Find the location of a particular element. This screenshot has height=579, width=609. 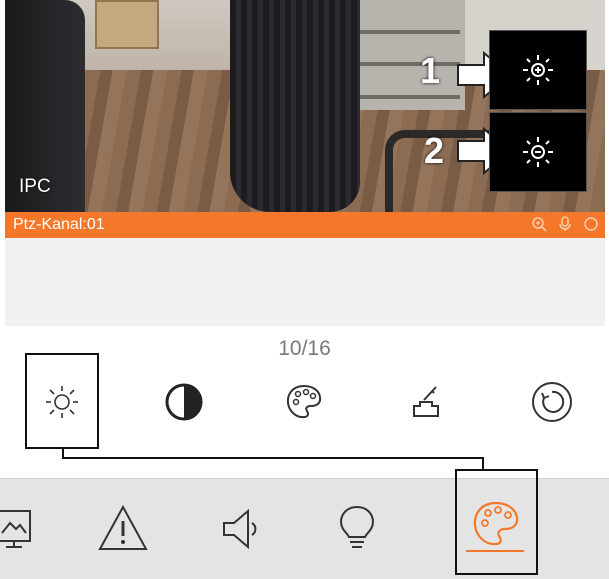

brightness-down-button is located at coordinates (538, 152).